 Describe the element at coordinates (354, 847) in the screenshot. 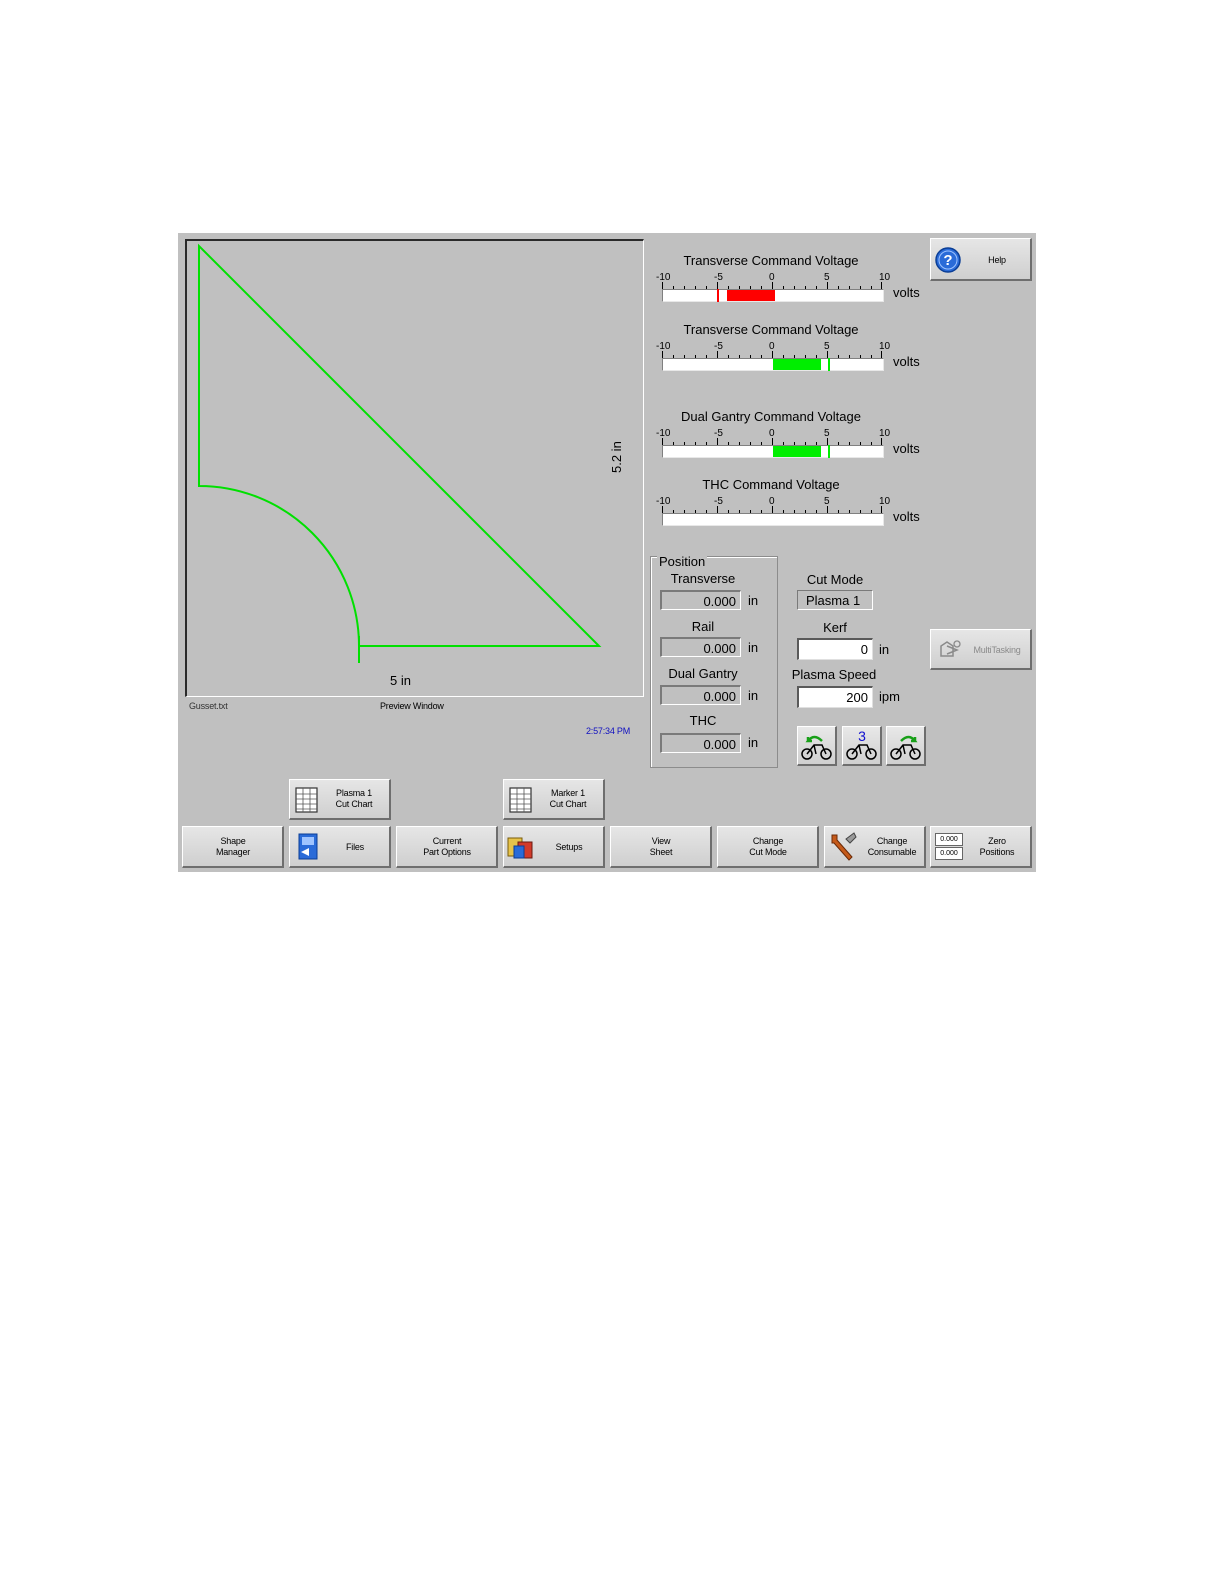

I see `files-label: Files` at that location.